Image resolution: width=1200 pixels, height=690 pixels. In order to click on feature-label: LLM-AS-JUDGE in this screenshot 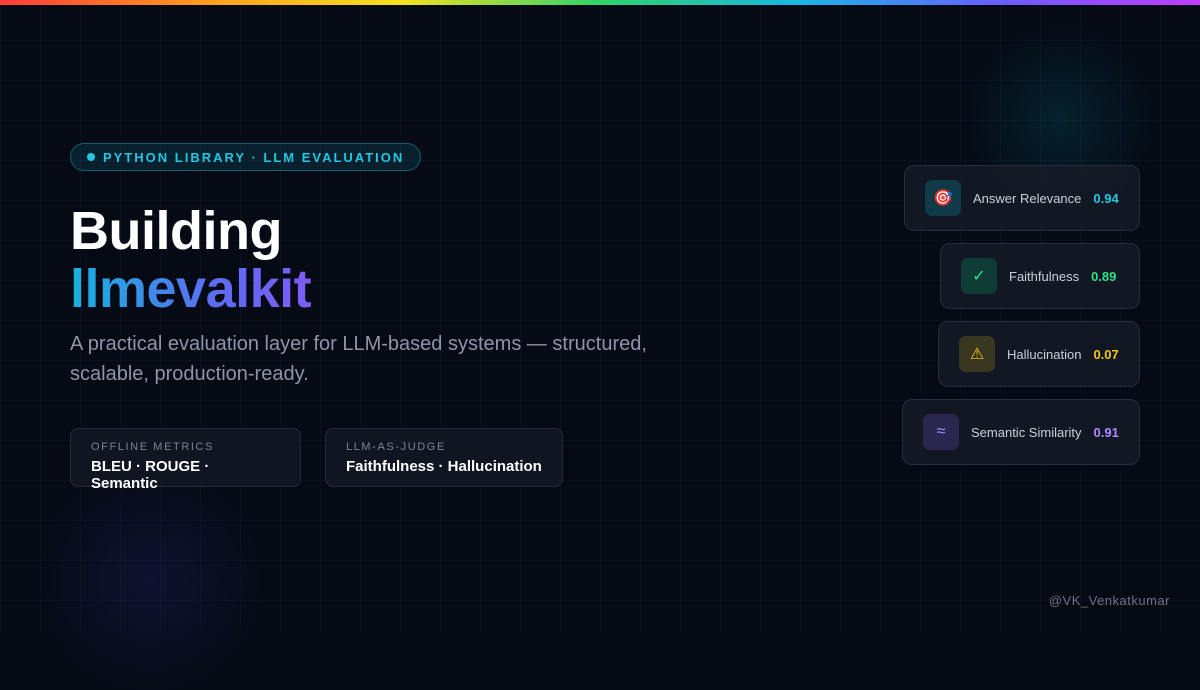, I will do `click(396, 447)`.